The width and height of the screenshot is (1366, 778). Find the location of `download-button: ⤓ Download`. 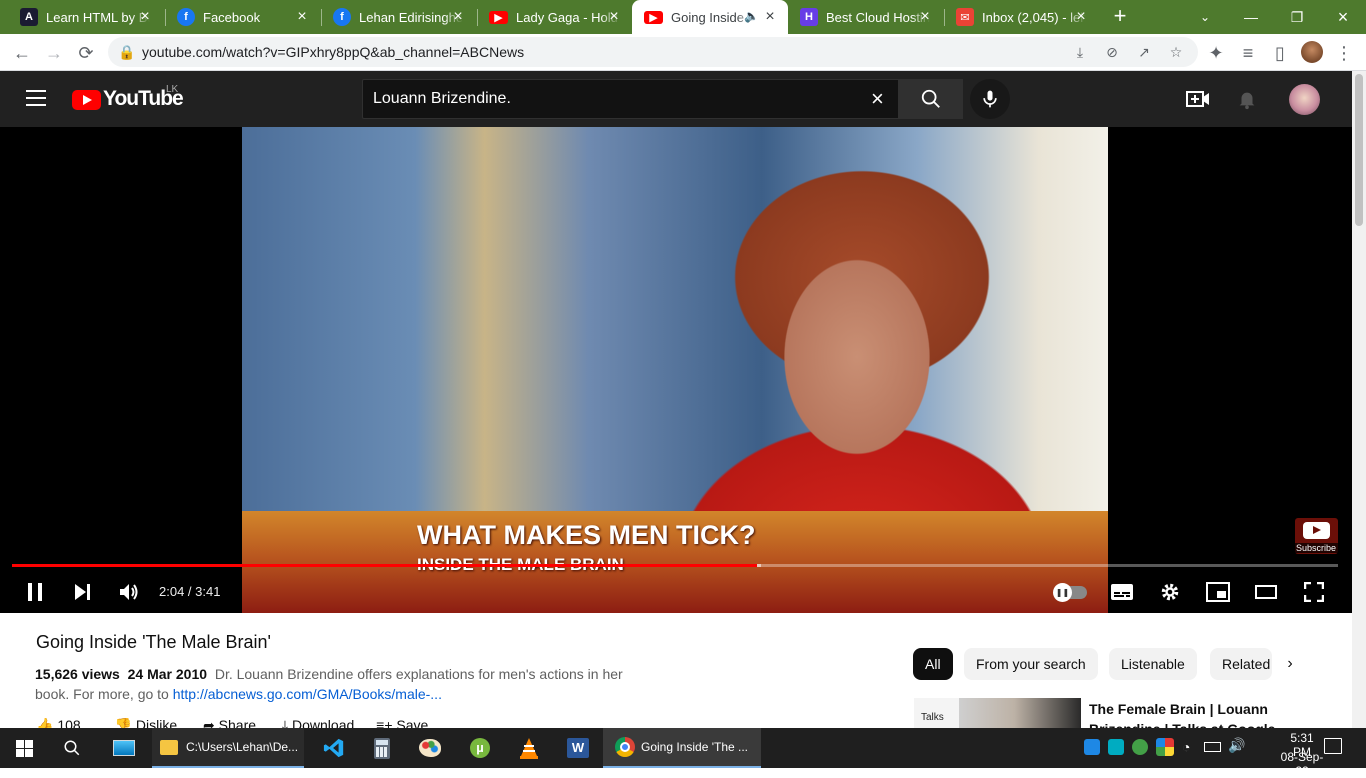

download-button: ⤓ Download is located at coordinates (318, 722).